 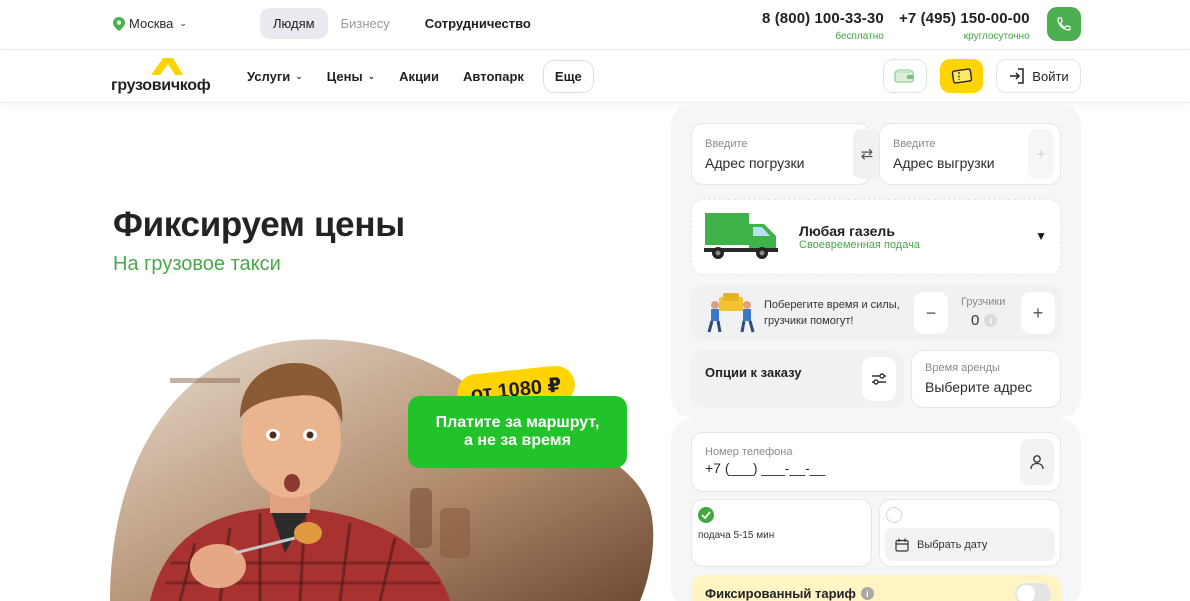 What do you see at coordinates (517, 440) in the screenshot?
I see `promo-line-2: а не за время` at bounding box center [517, 440].